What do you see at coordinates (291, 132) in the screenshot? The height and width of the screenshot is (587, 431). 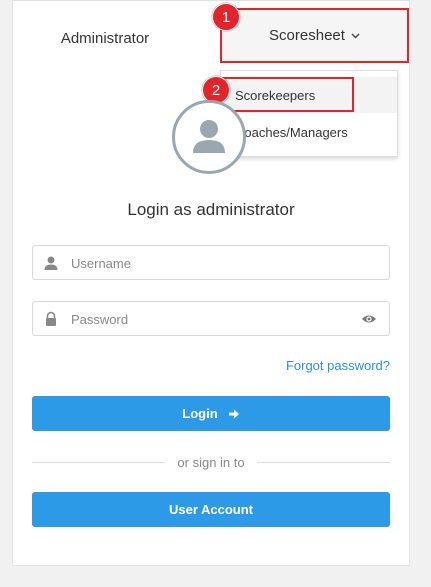 I see `menu-item-coaches-managers-label: Coaches/Managers` at bounding box center [291, 132].